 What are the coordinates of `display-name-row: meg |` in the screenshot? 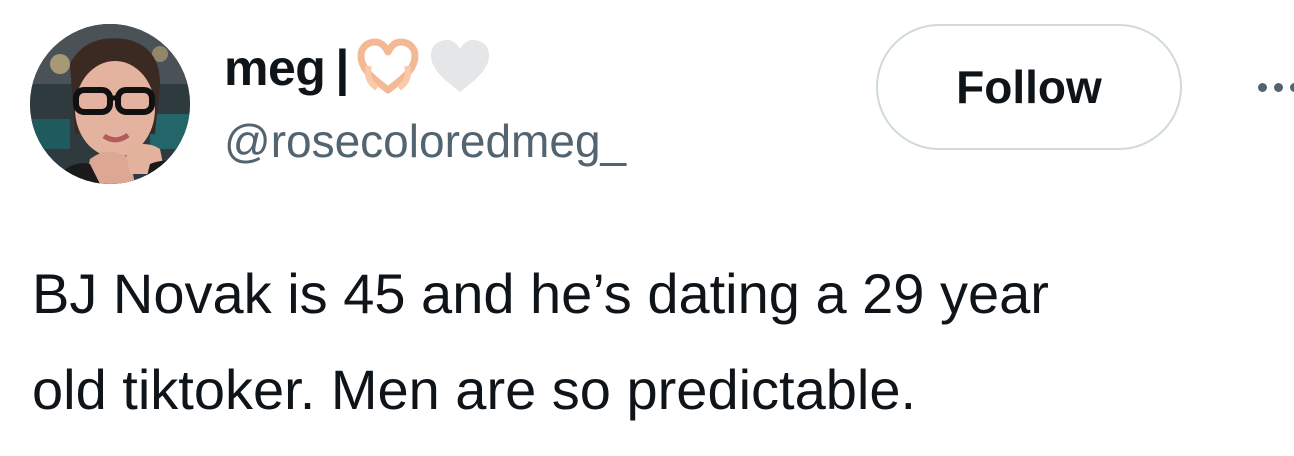 It's located at (358, 68).